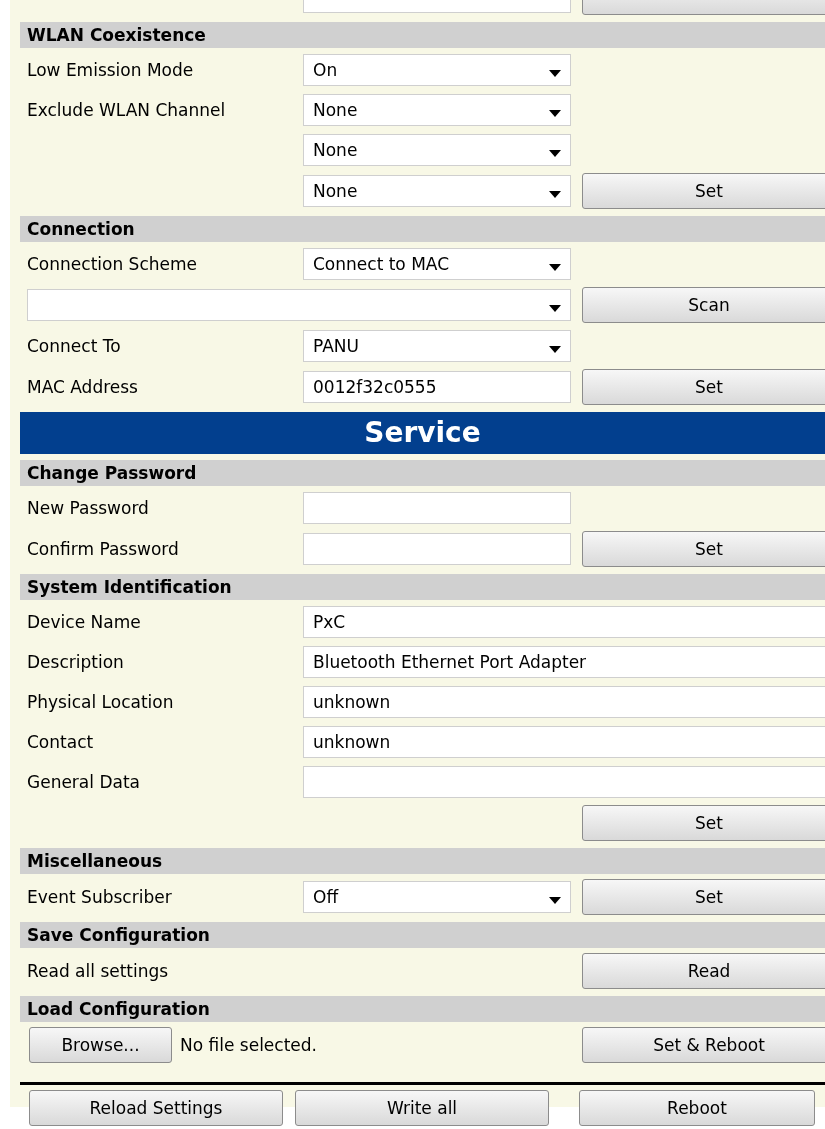  I want to click on field-label: Physical Location, so click(100, 702).